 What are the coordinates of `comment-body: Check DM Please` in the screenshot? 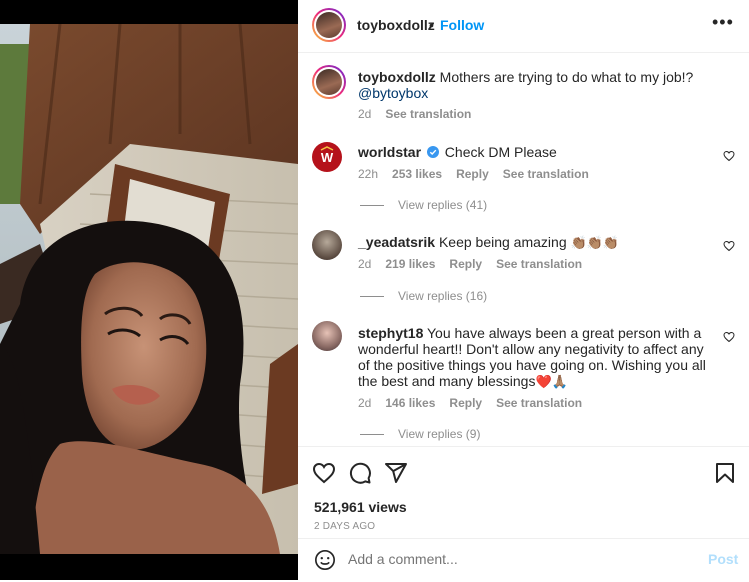 It's located at (500, 152).